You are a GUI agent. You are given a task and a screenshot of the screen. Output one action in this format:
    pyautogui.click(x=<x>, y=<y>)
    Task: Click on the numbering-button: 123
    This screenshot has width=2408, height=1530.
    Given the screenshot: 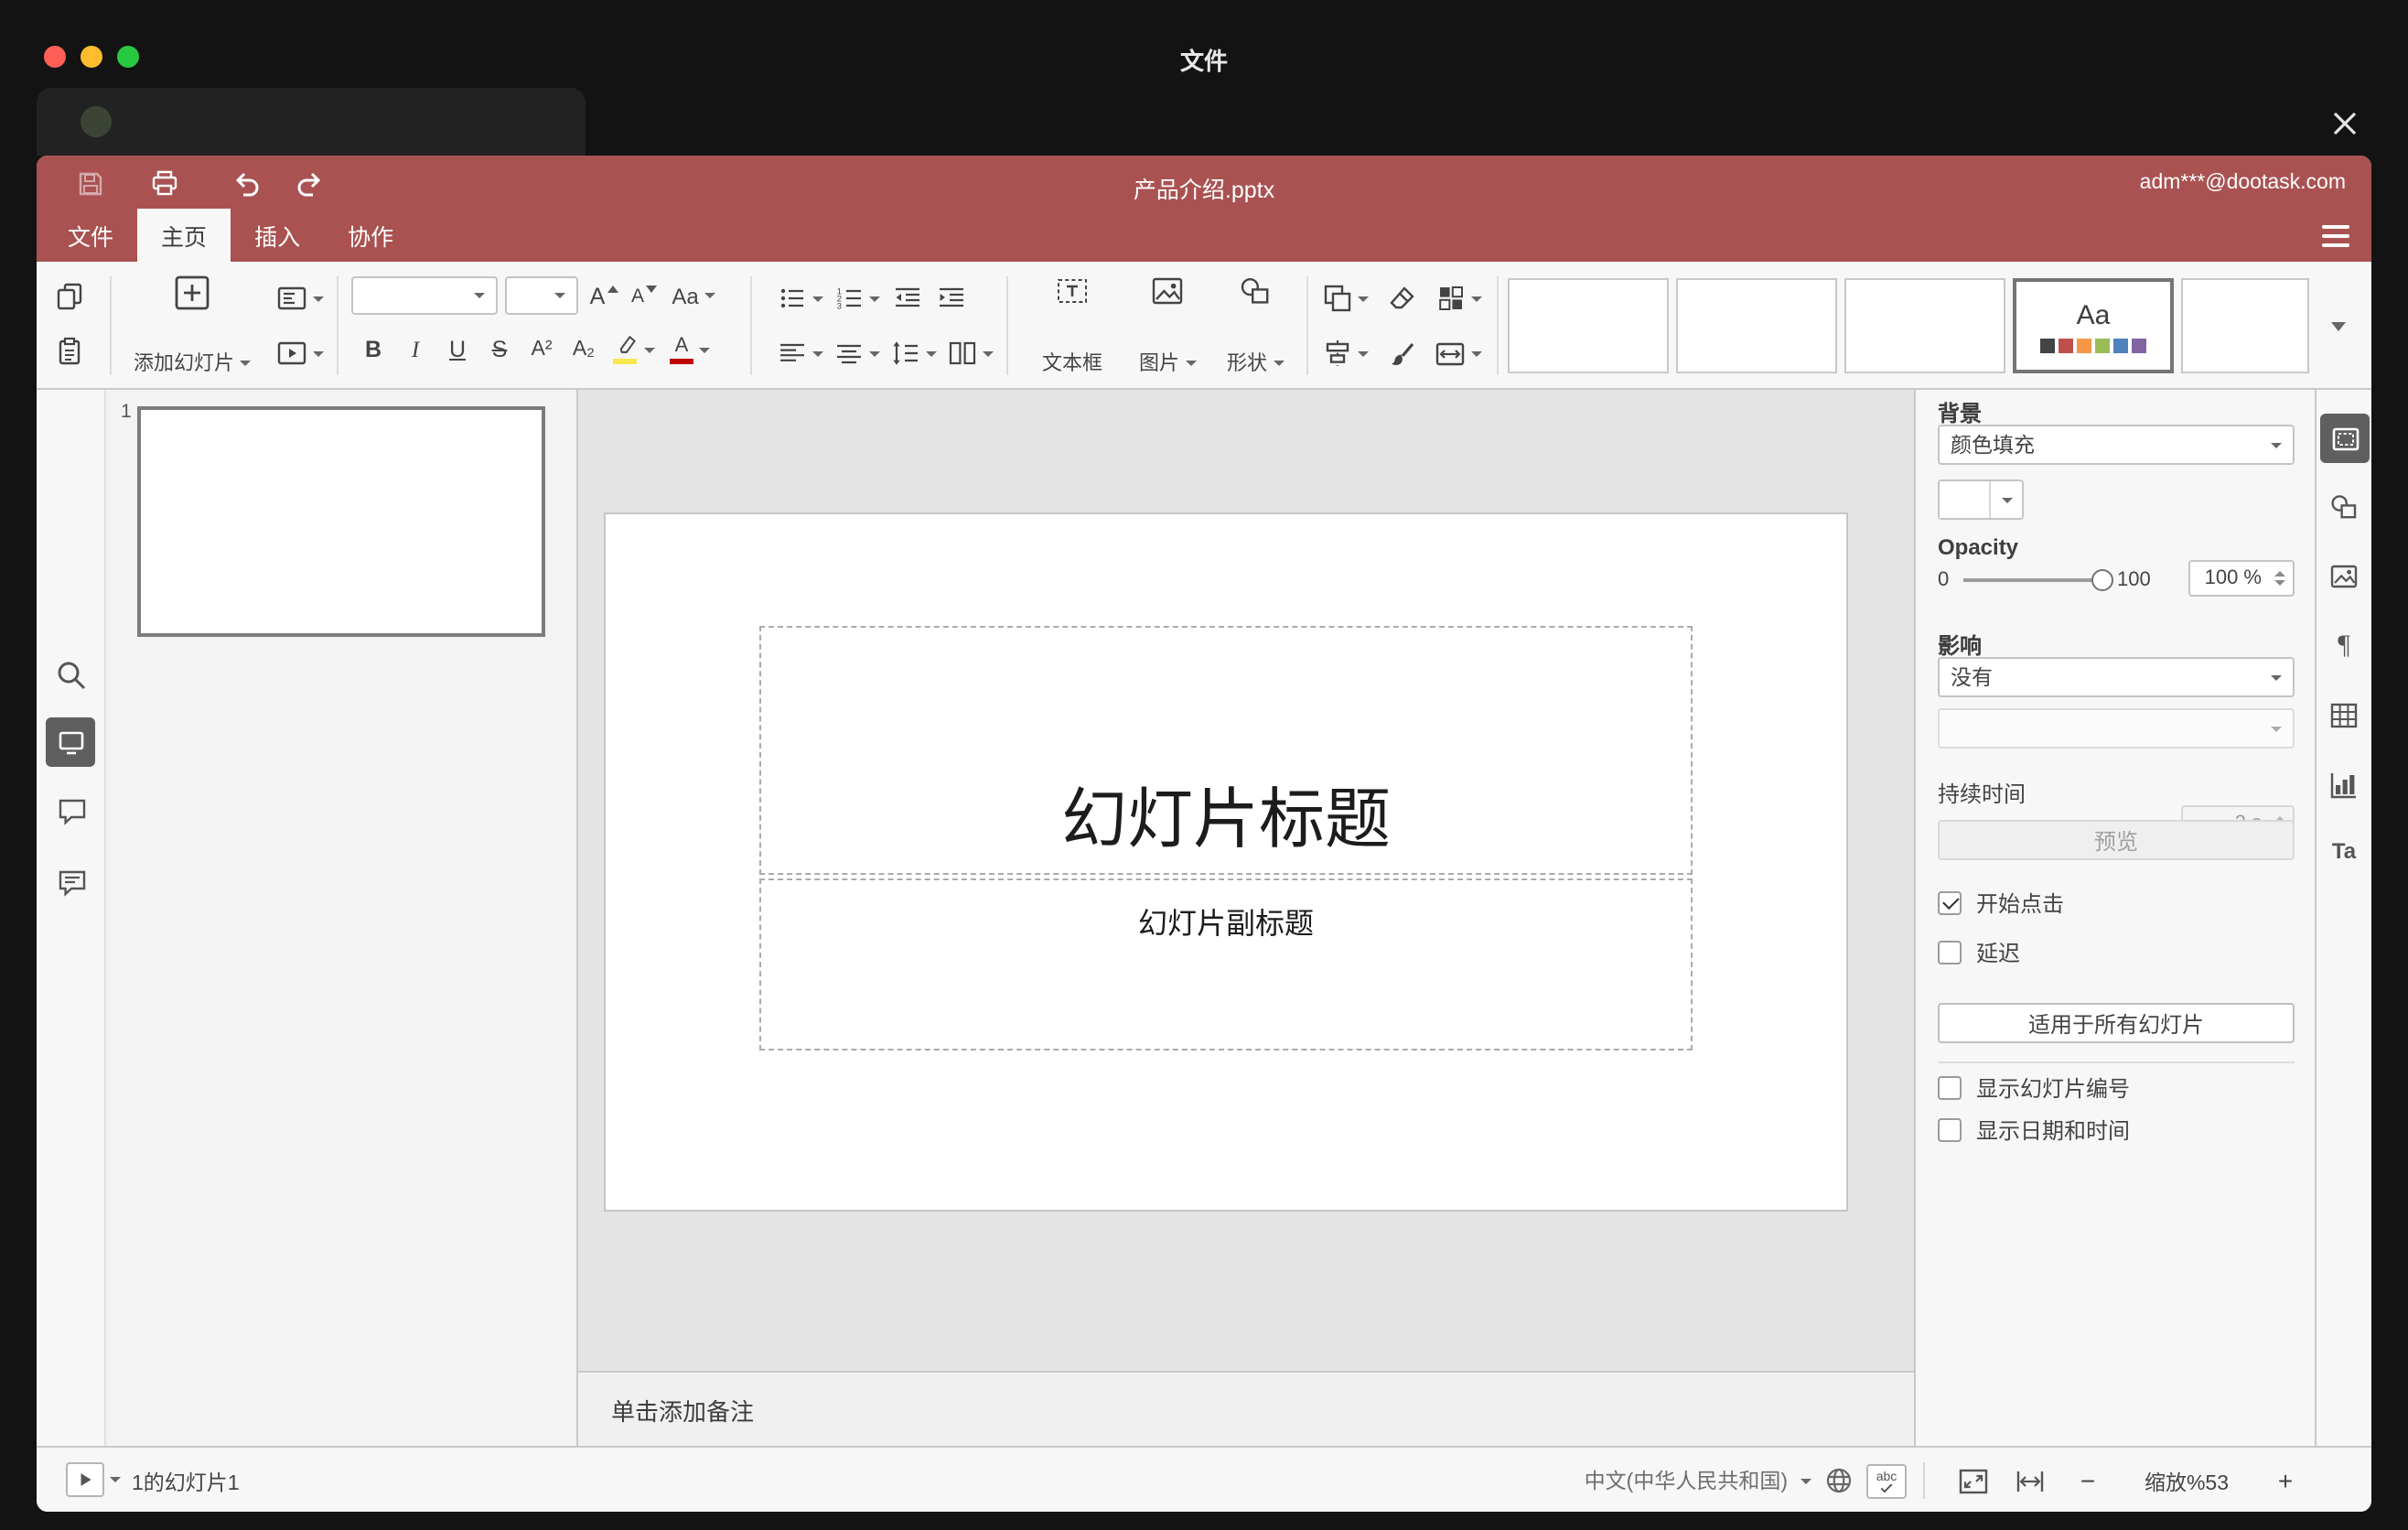 What is the action you would take?
    pyautogui.click(x=857, y=298)
    